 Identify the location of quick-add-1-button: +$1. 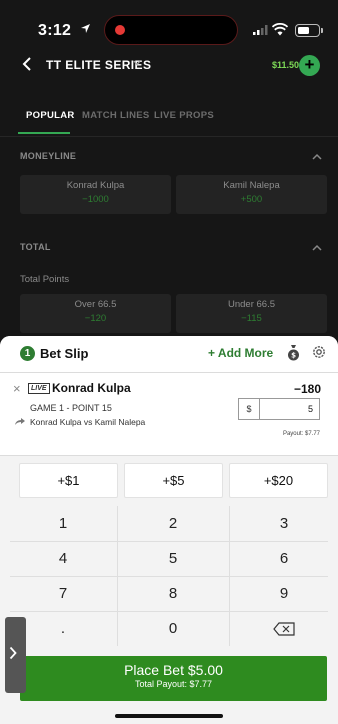
(68, 480).